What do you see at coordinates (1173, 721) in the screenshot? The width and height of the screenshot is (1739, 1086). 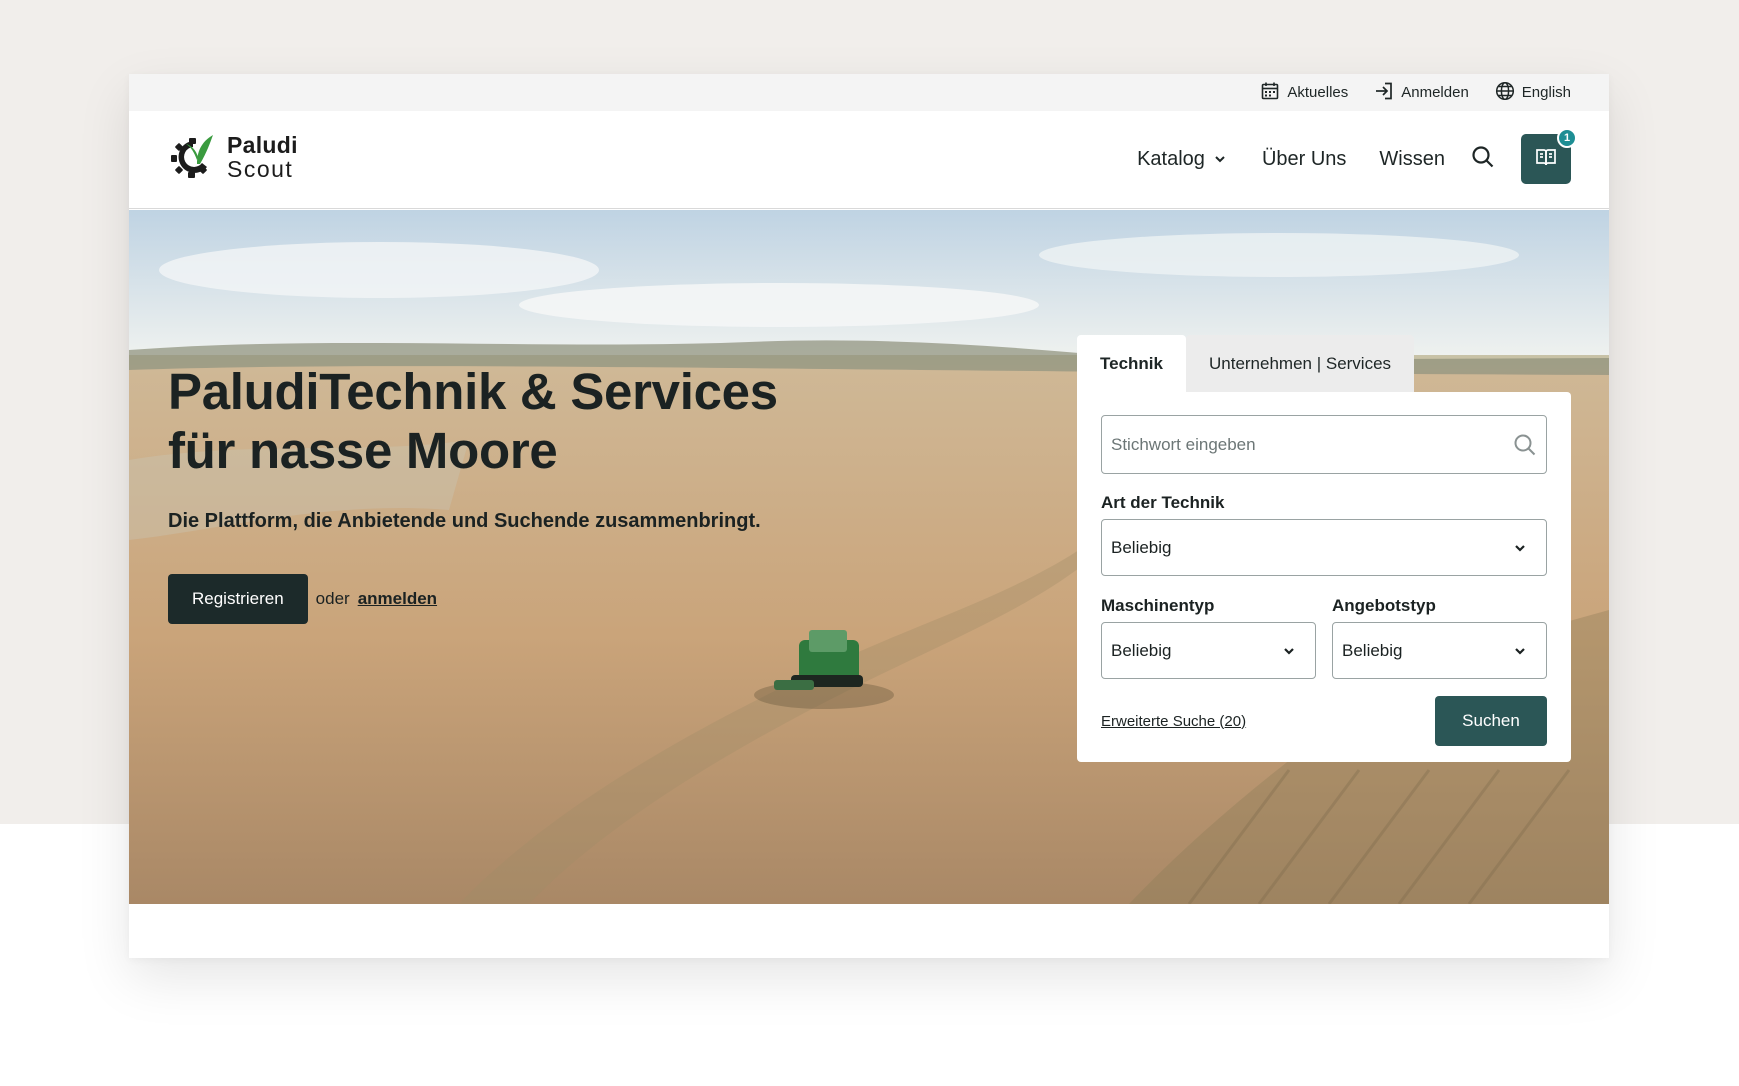 I see `advanced-search-link: Erweiterte Suche (20)` at bounding box center [1173, 721].